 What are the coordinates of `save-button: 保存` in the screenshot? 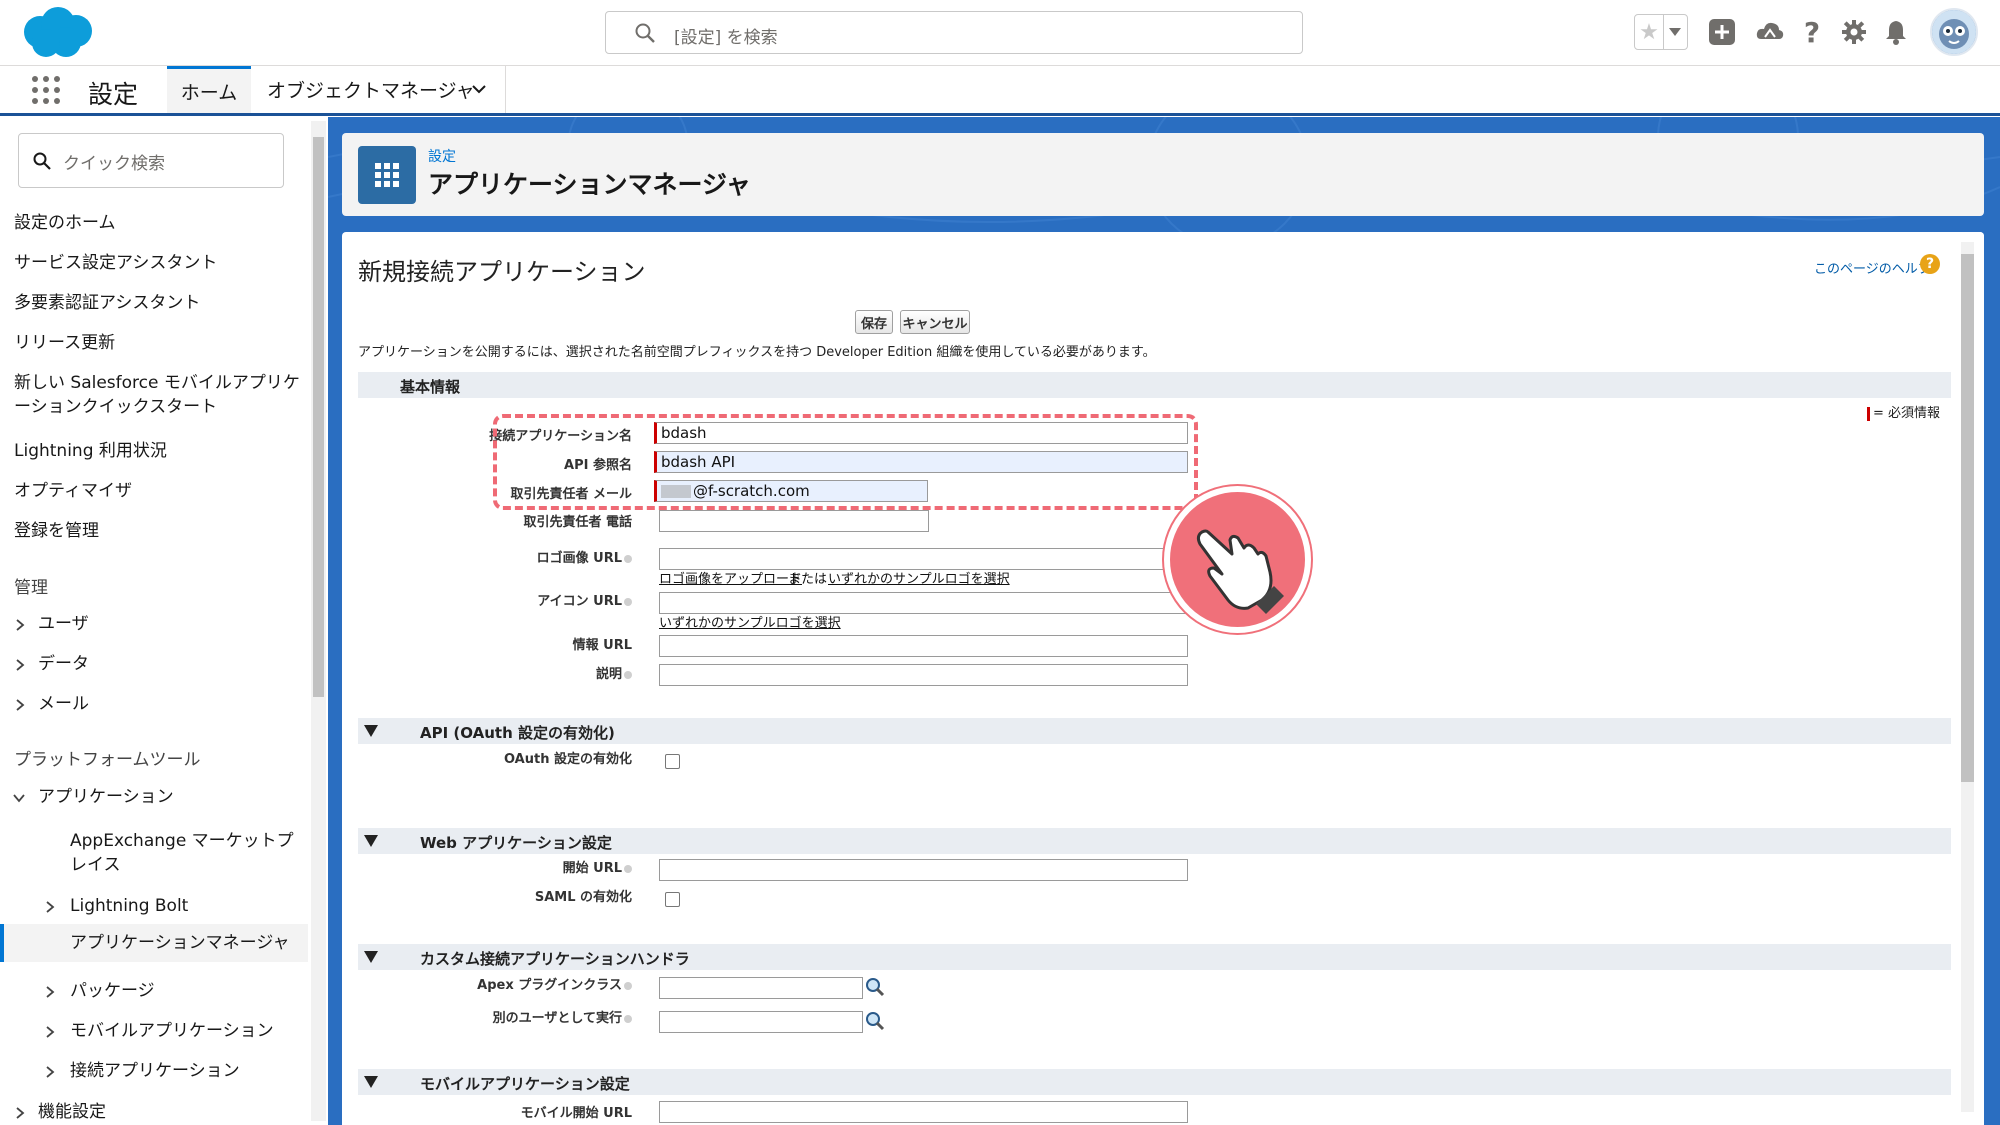 It's located at (874, 322).